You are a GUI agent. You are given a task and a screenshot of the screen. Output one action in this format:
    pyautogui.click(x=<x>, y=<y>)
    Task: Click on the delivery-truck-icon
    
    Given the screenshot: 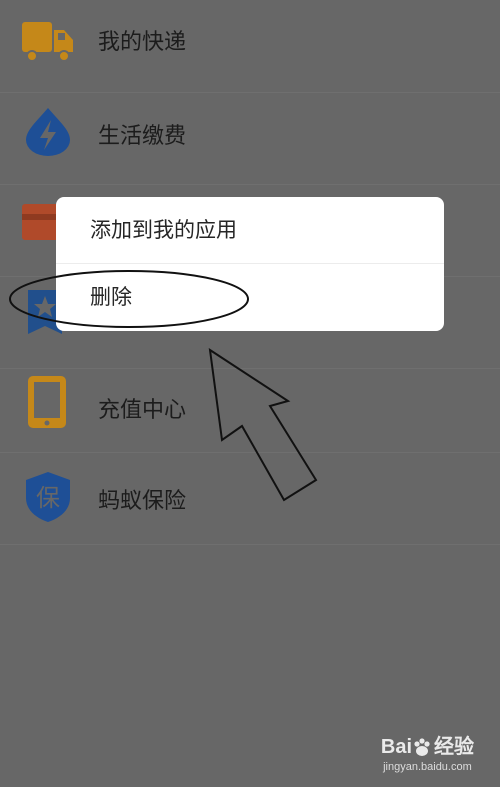 What is the action you would take?
    pyautogui.click(x=47, y=42)
    